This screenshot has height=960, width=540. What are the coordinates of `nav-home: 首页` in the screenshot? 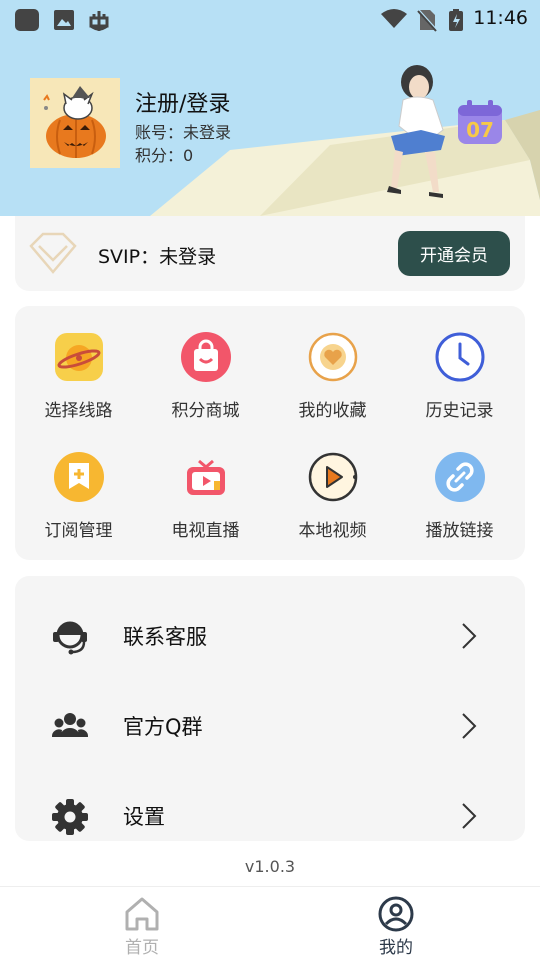 It's located at (142, 923).